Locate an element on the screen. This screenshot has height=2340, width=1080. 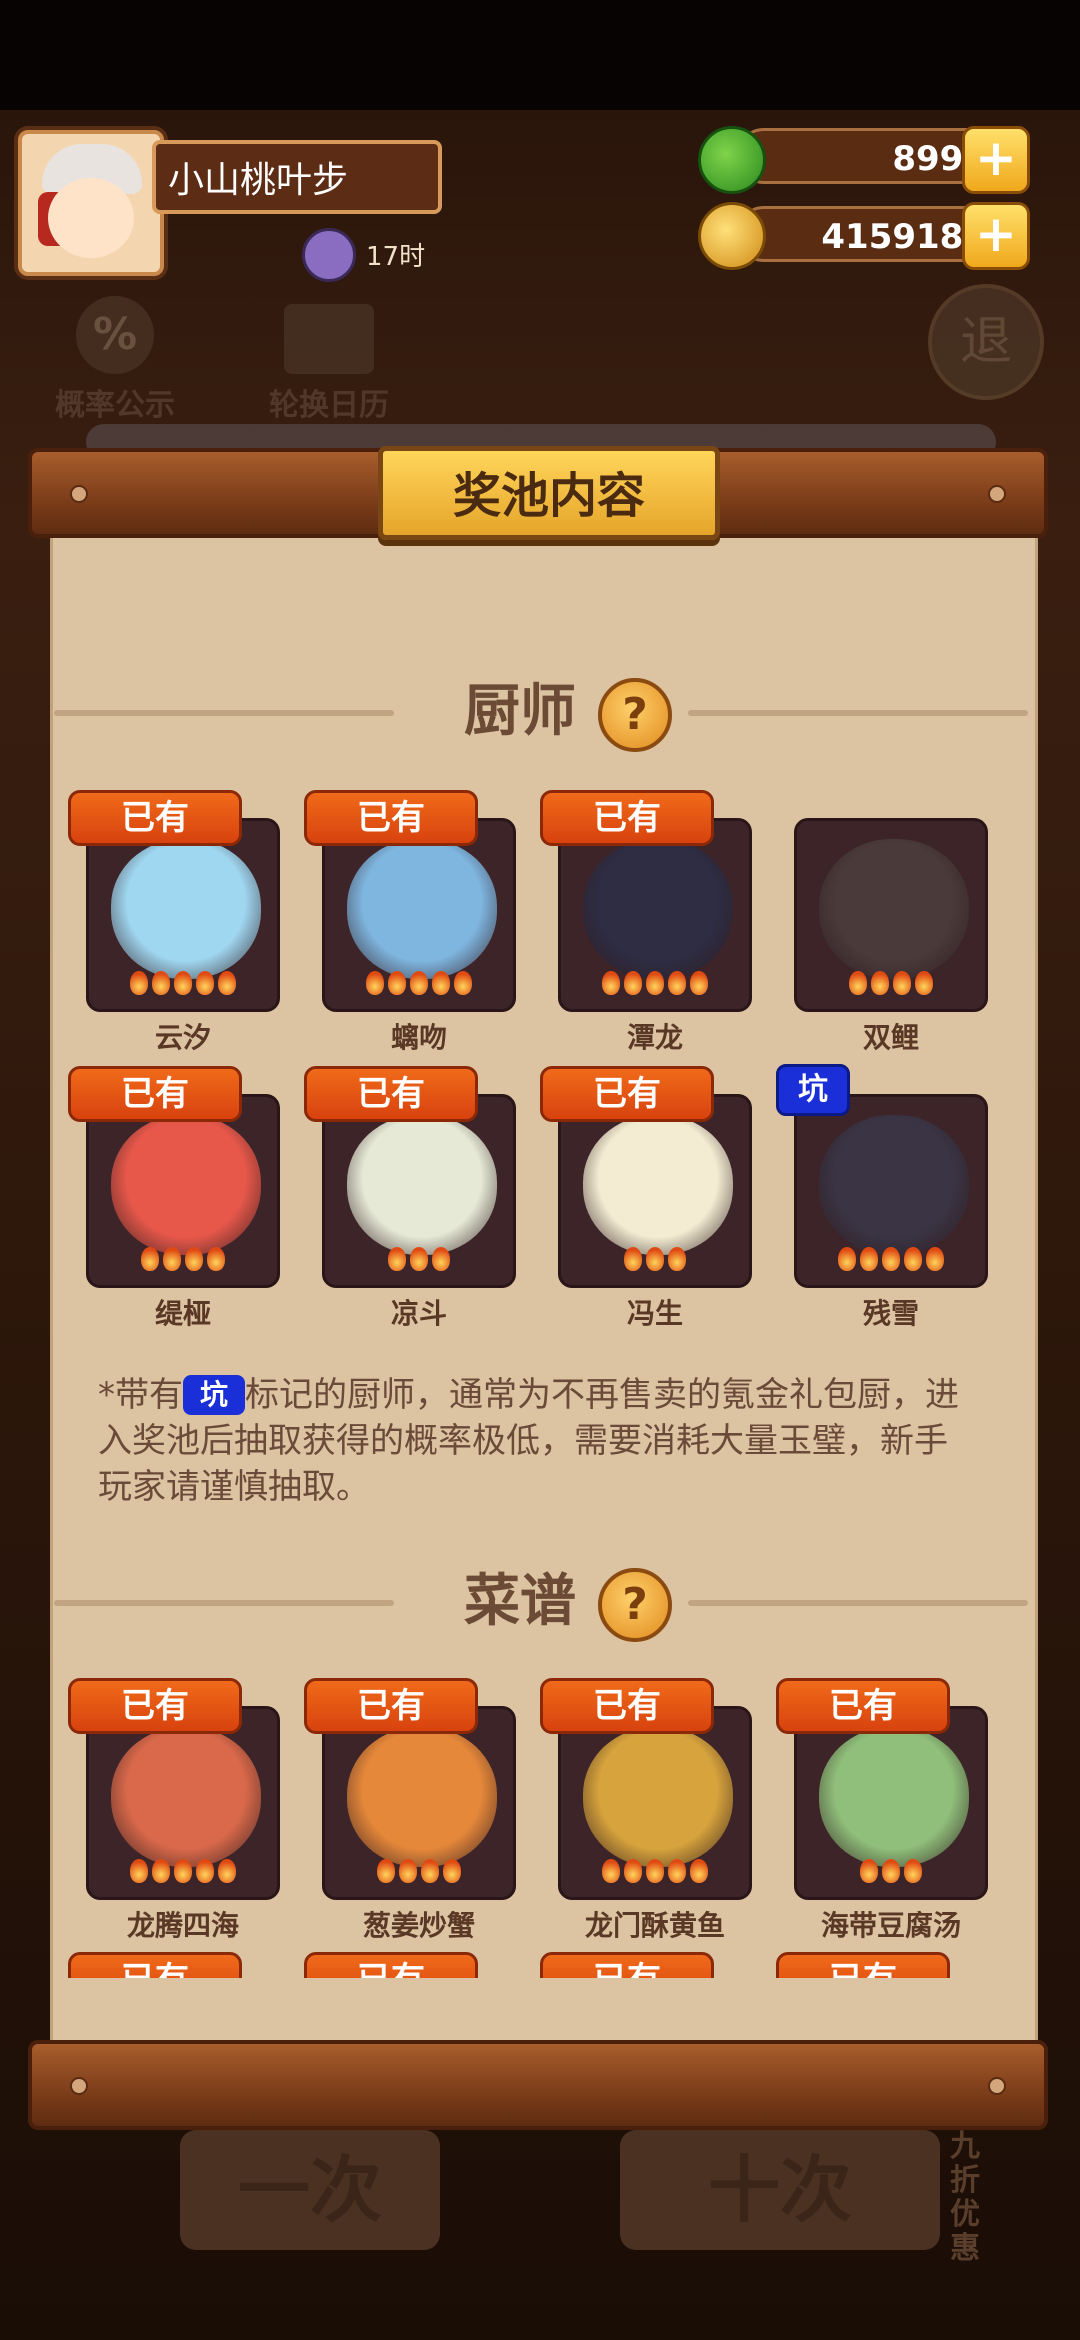
avatar-face is located at coordinates (91, 218).